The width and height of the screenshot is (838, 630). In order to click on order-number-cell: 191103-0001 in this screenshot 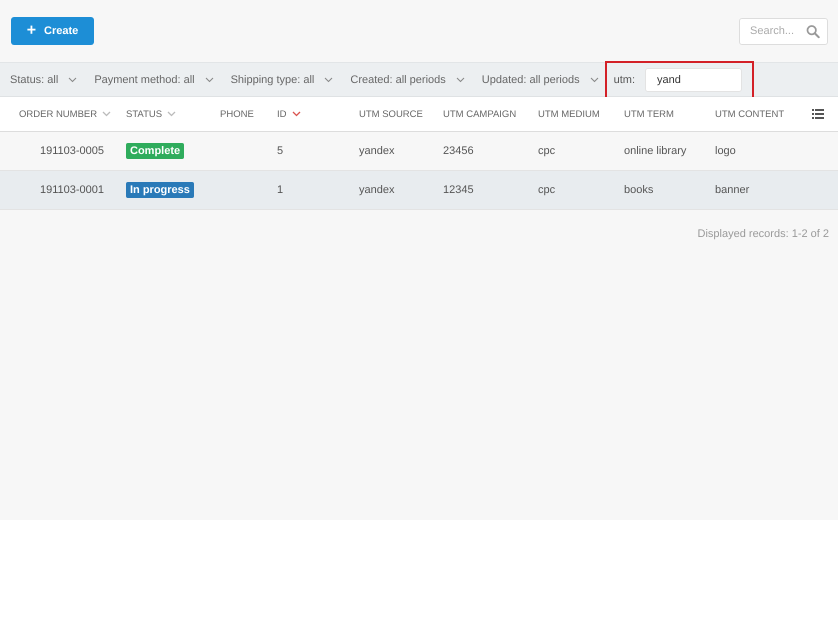, I will do `click(72, 190)`.